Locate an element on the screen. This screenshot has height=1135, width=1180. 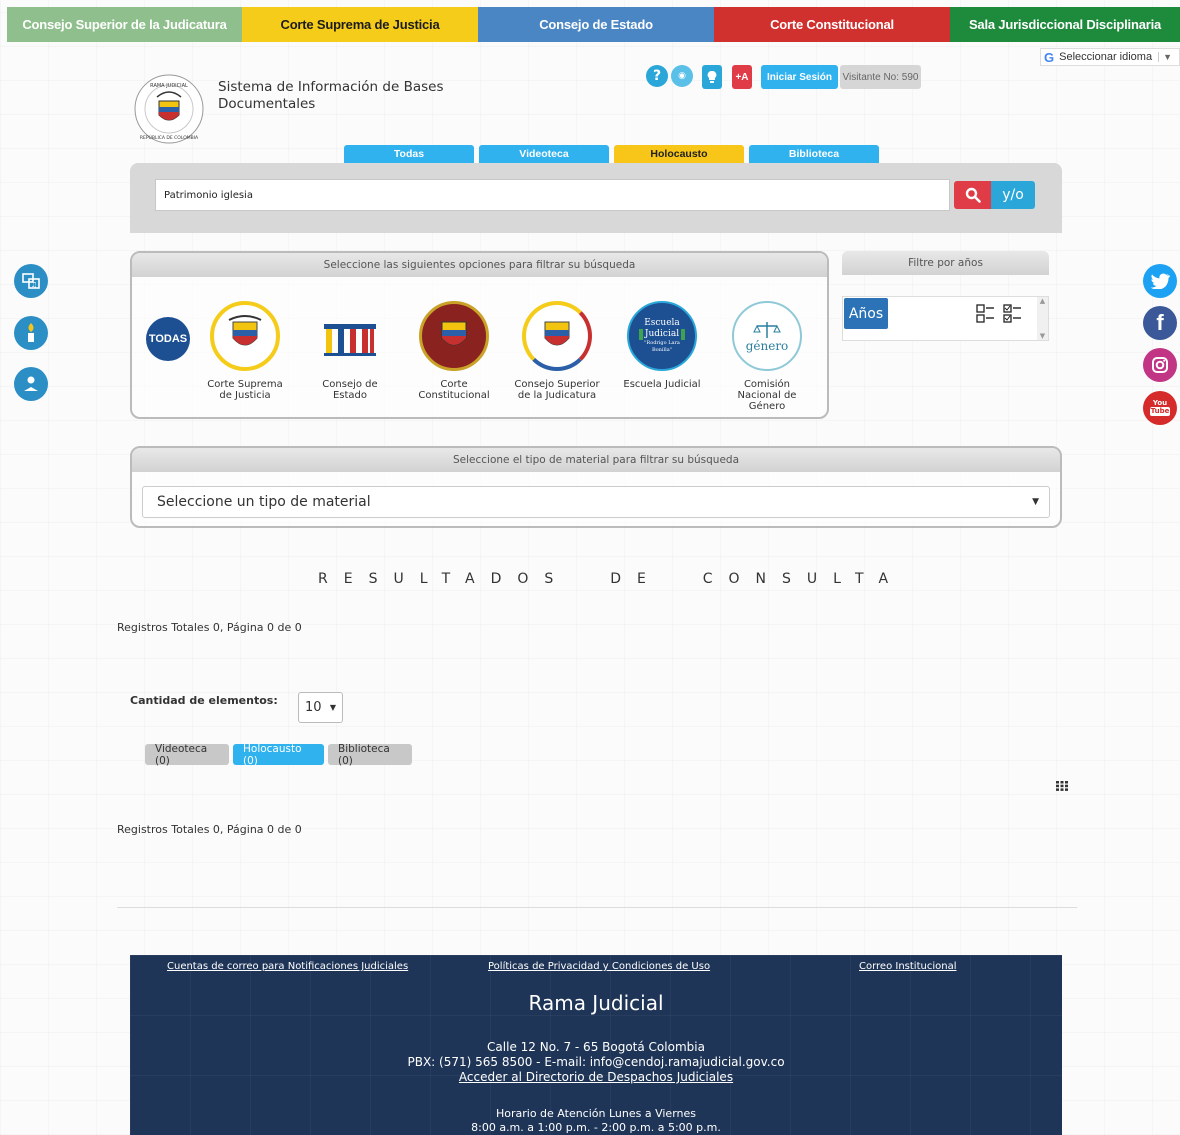
pill-biblioteca: Biblioteca (0) is located at coordinates (370, 755).